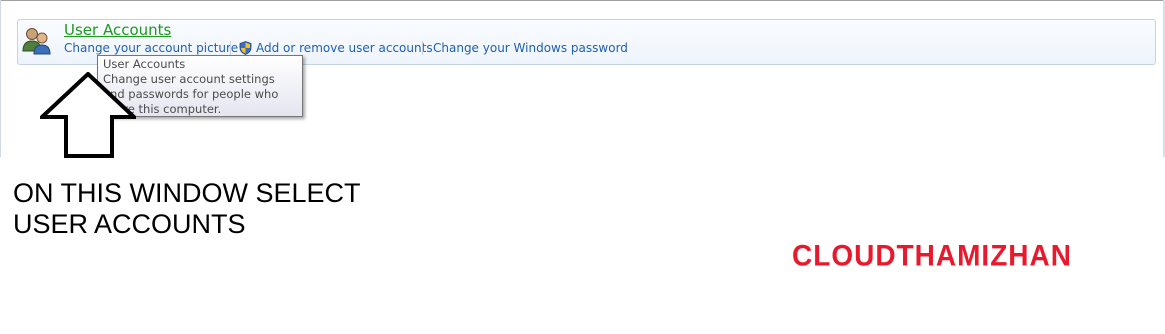 Image resolution: width=1165 pixels, height=334 pixels. Describe the element at coordinates (932, 255) in the screenshot. I see `watermark-logo: CLOUDTHAMIZHAN` at that location.